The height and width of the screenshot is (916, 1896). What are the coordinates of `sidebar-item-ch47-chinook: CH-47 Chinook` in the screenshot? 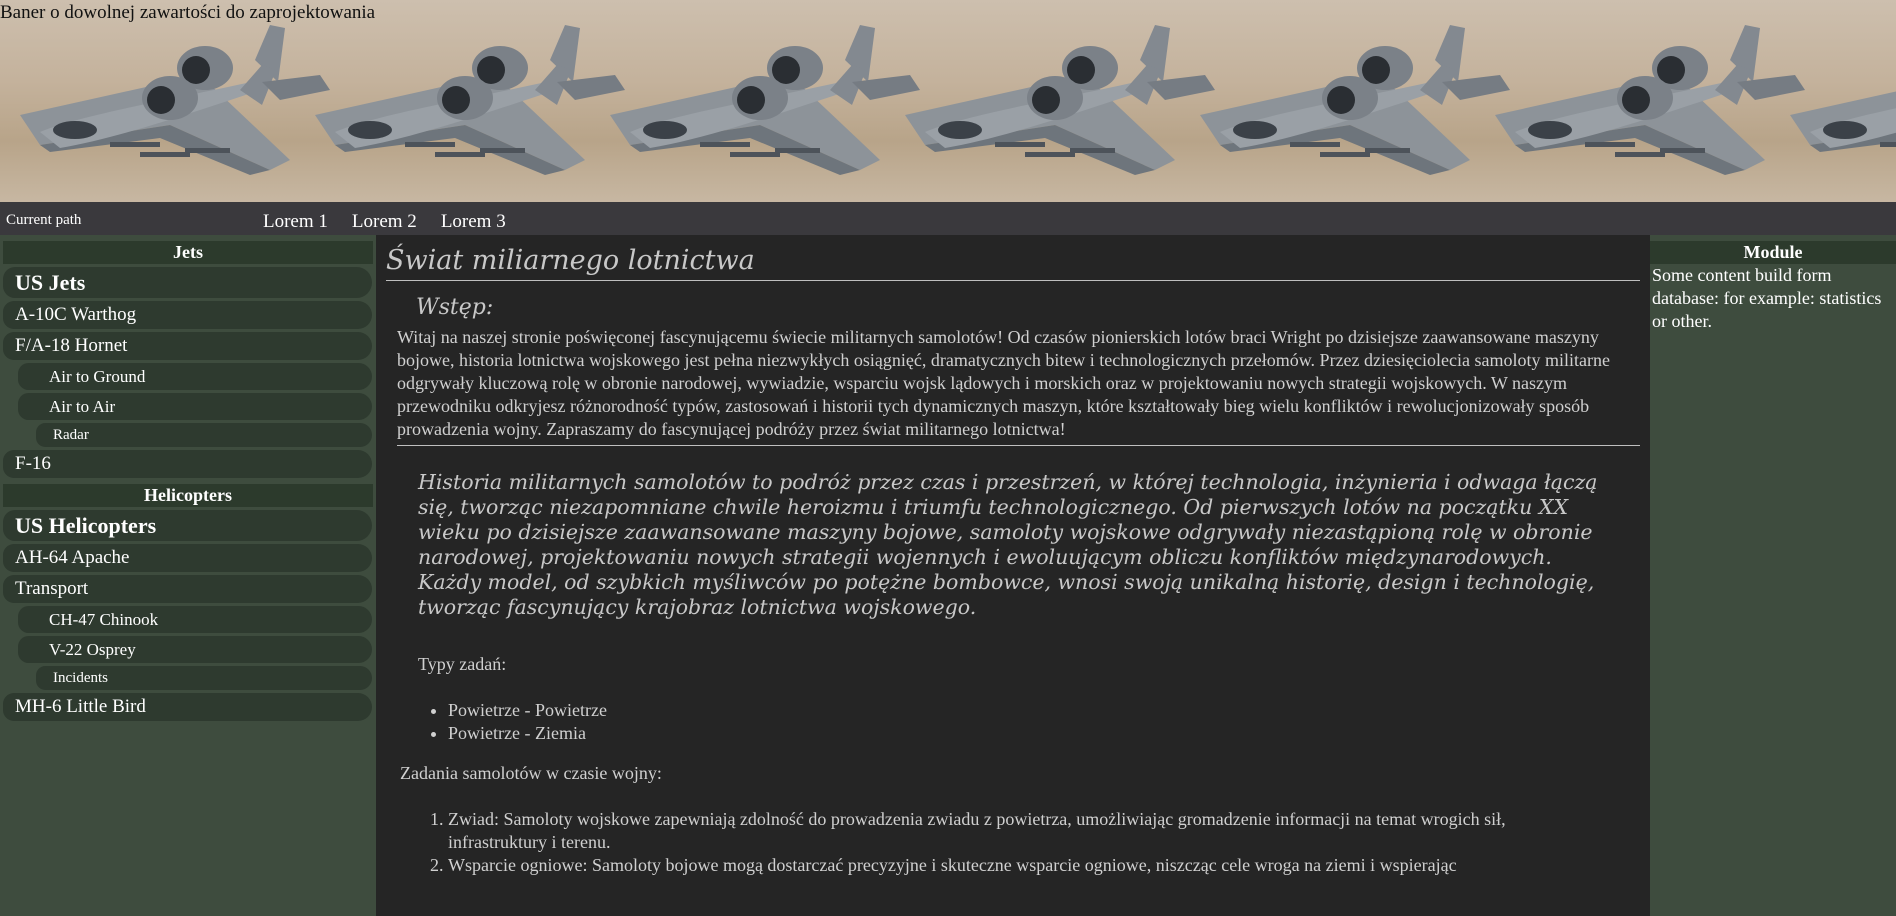 It's located at (195, 619).